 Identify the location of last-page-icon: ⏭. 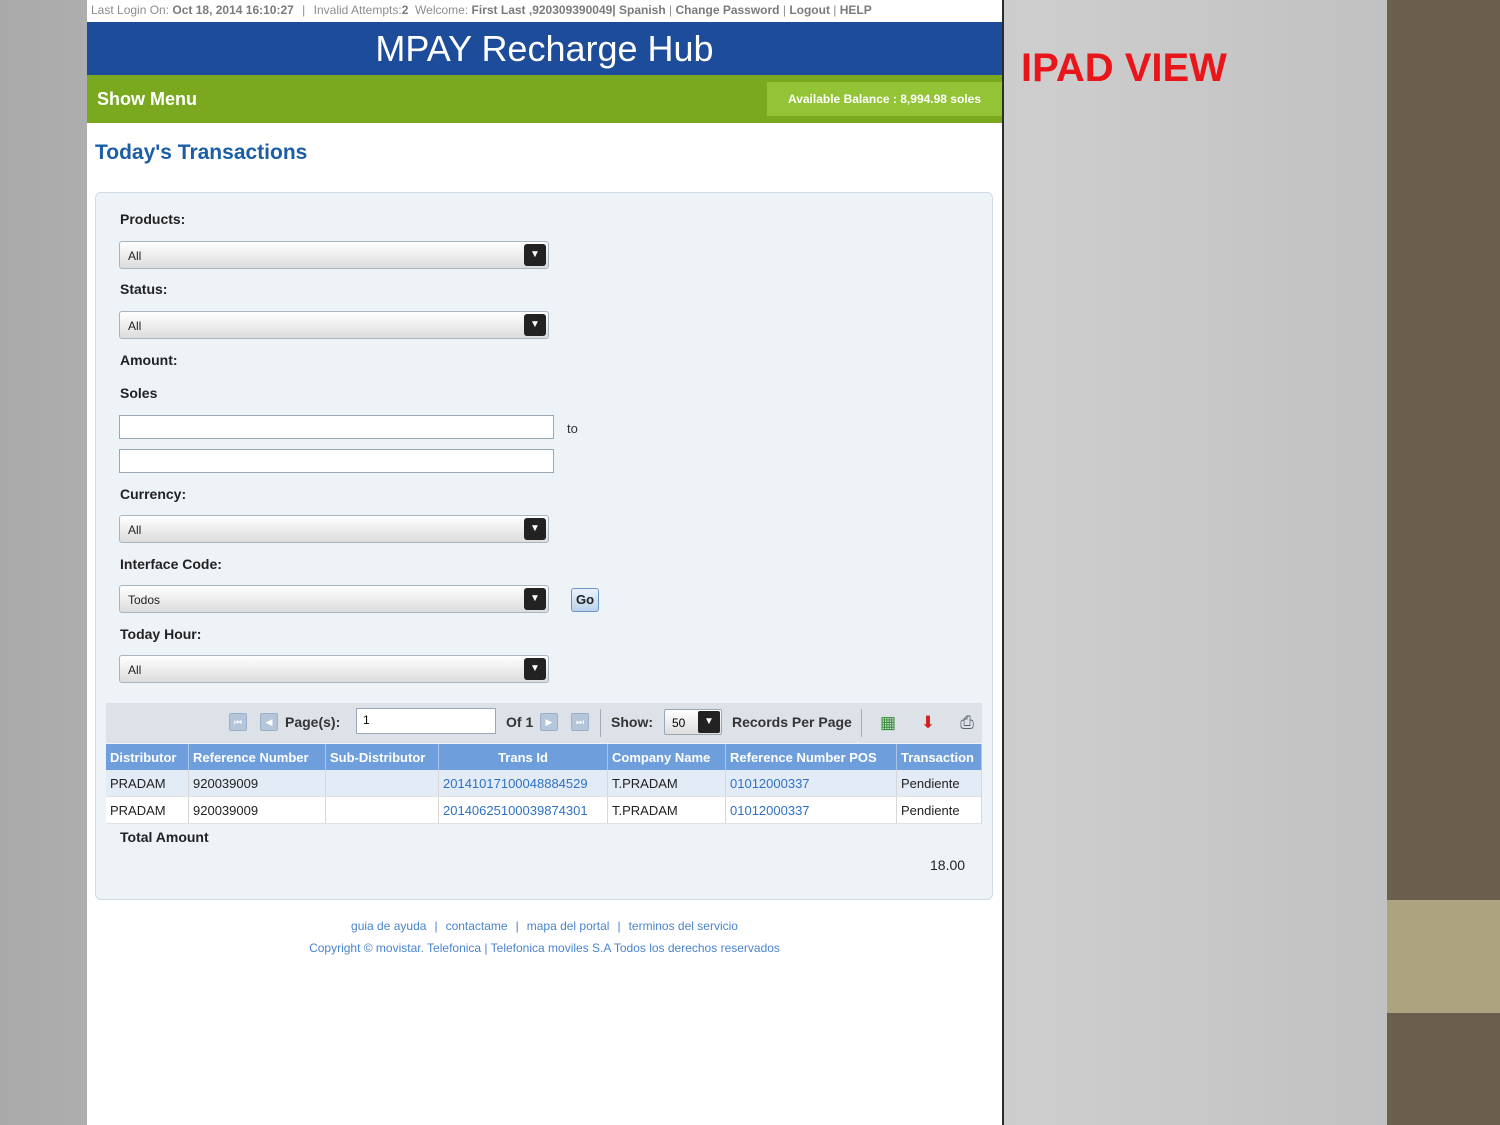
(580, 722).